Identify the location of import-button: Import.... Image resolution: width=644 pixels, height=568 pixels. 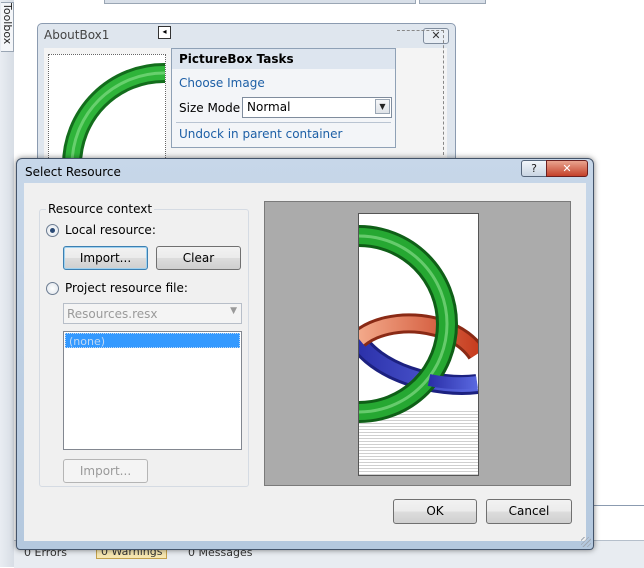
(105, 258).